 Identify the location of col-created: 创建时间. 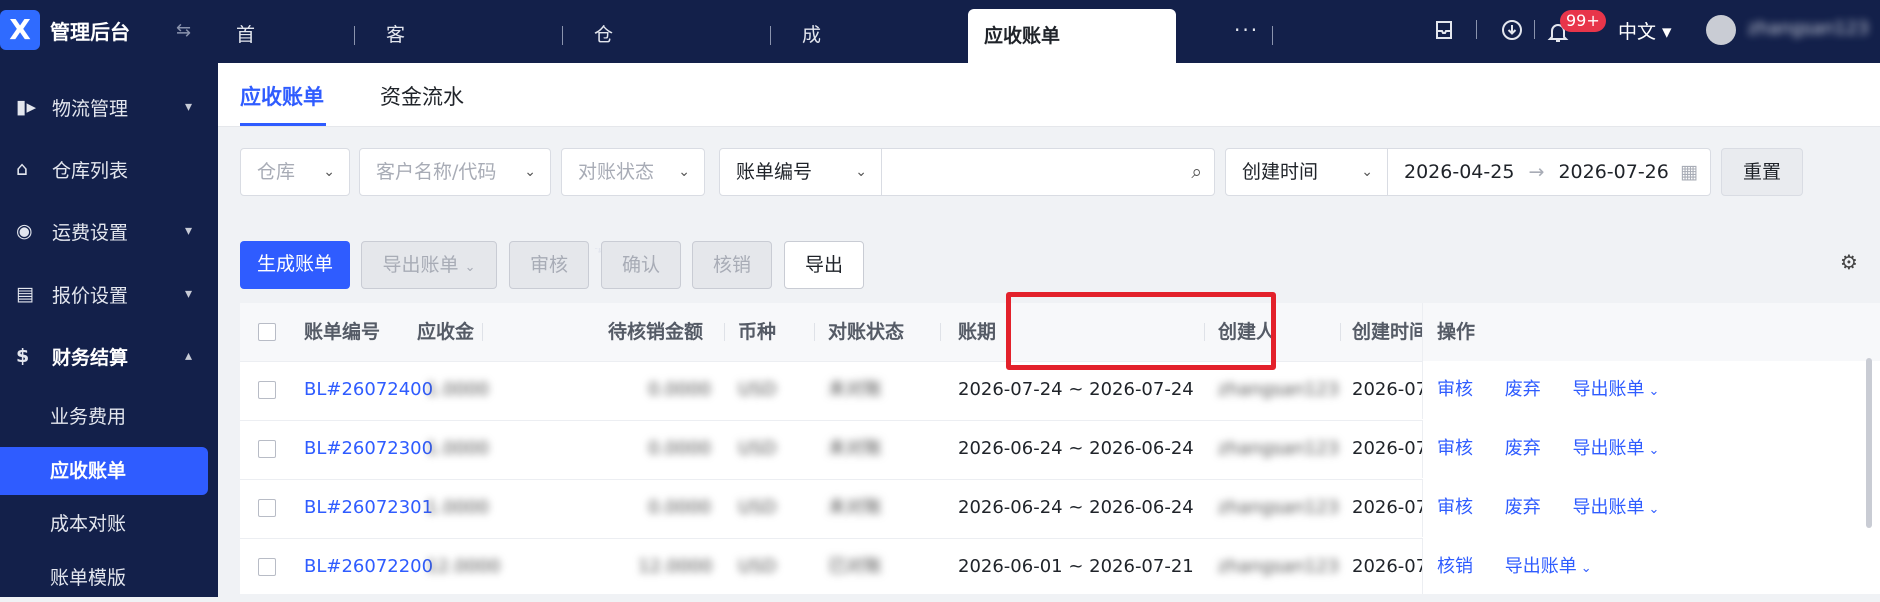
(1390, 332).